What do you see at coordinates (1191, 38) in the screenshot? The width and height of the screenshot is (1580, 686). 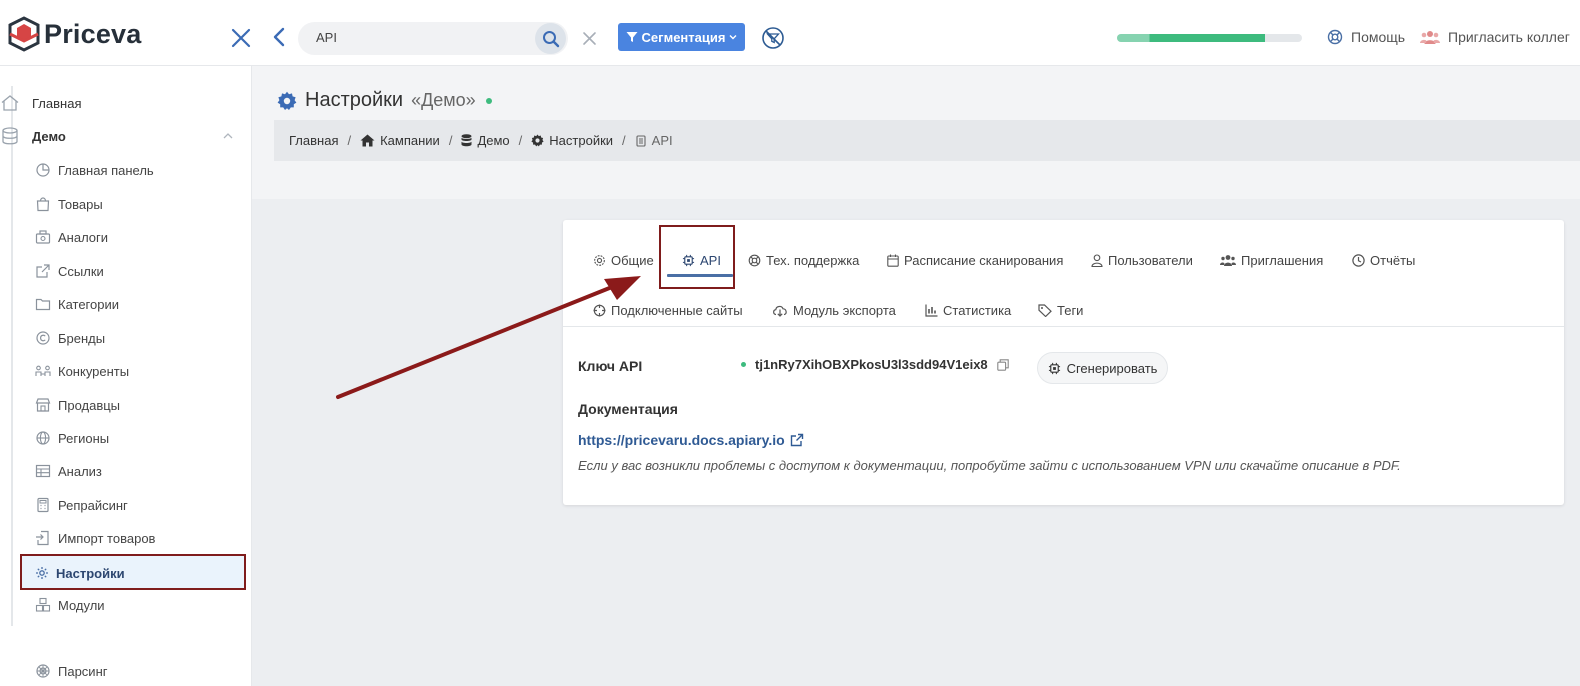 I see `usage-progress-fill` at bounding box center [1191, 38].